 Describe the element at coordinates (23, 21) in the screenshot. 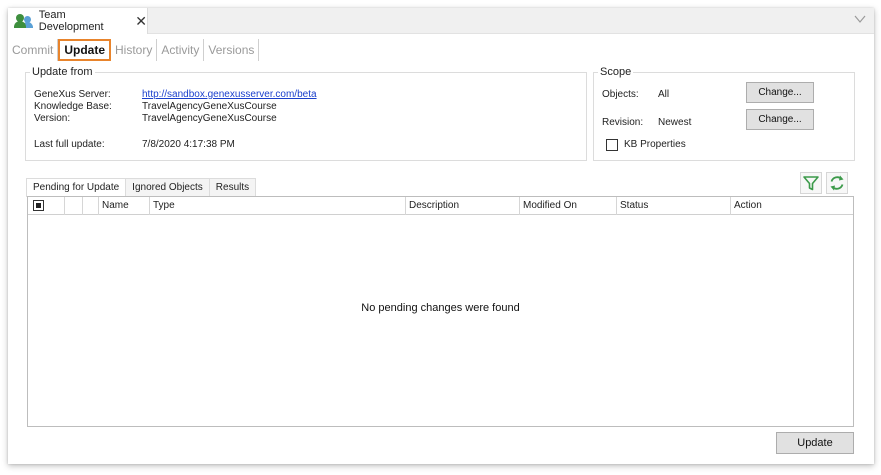

I see `team-development-icon` at that location.